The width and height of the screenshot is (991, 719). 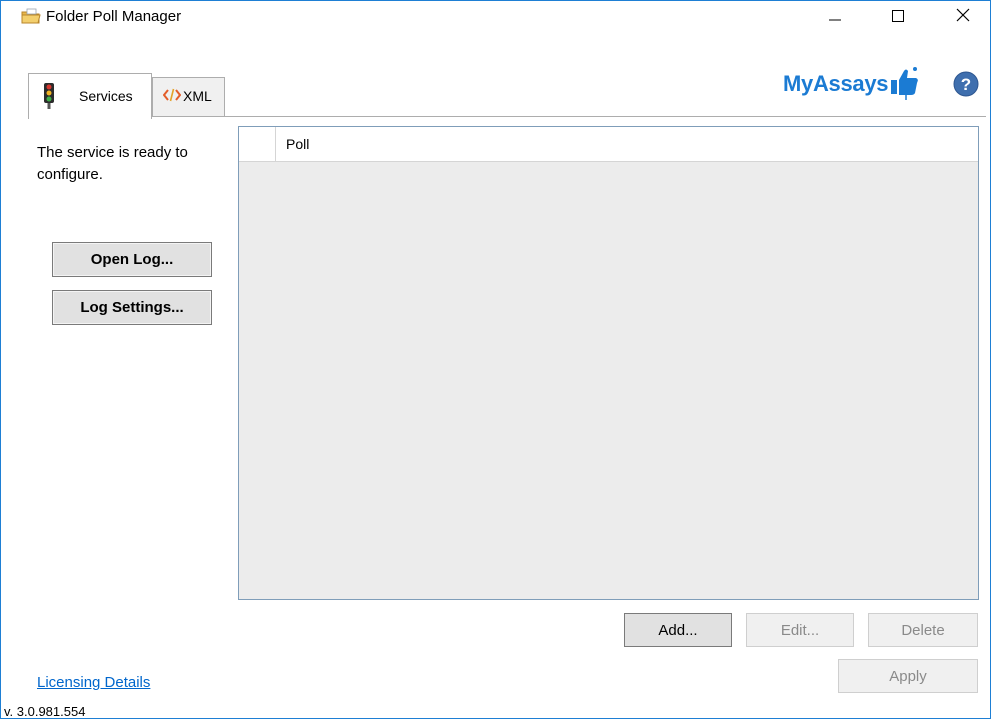 I want to click on tab-xml-label: XML, so click(x=197, y=96).